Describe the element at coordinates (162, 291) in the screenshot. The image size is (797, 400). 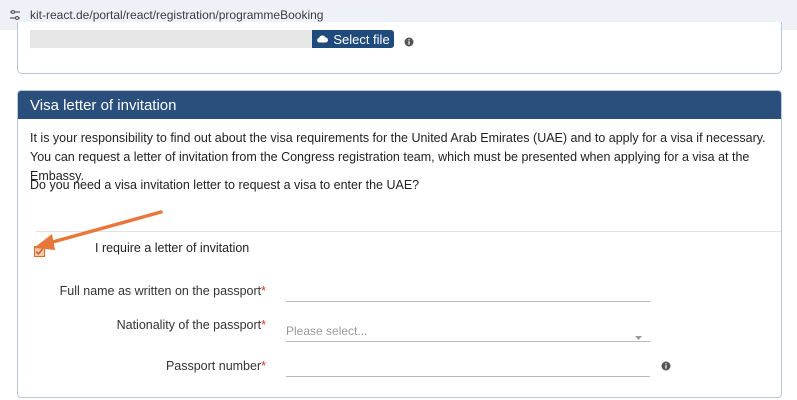
I see `full-name-label: Full name as written on the passport*` at that location.